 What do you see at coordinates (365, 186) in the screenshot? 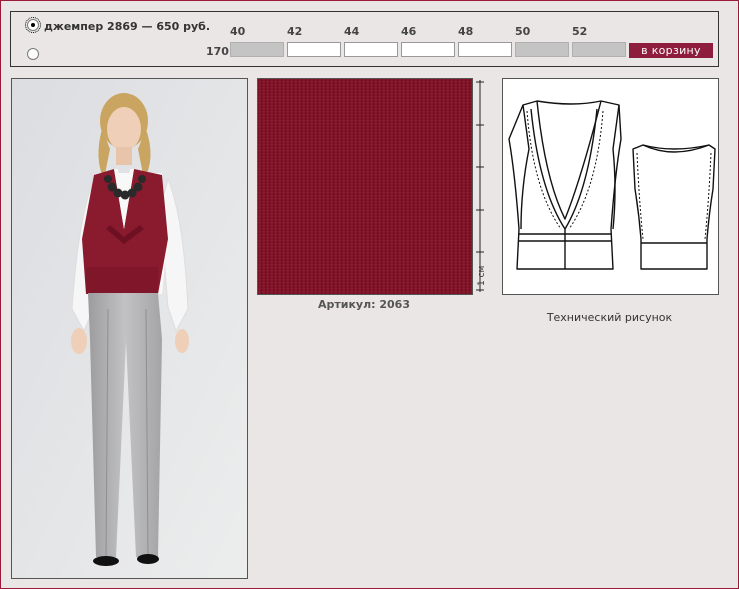
I see `fabric-swatch` at bounding box center [365, 186].